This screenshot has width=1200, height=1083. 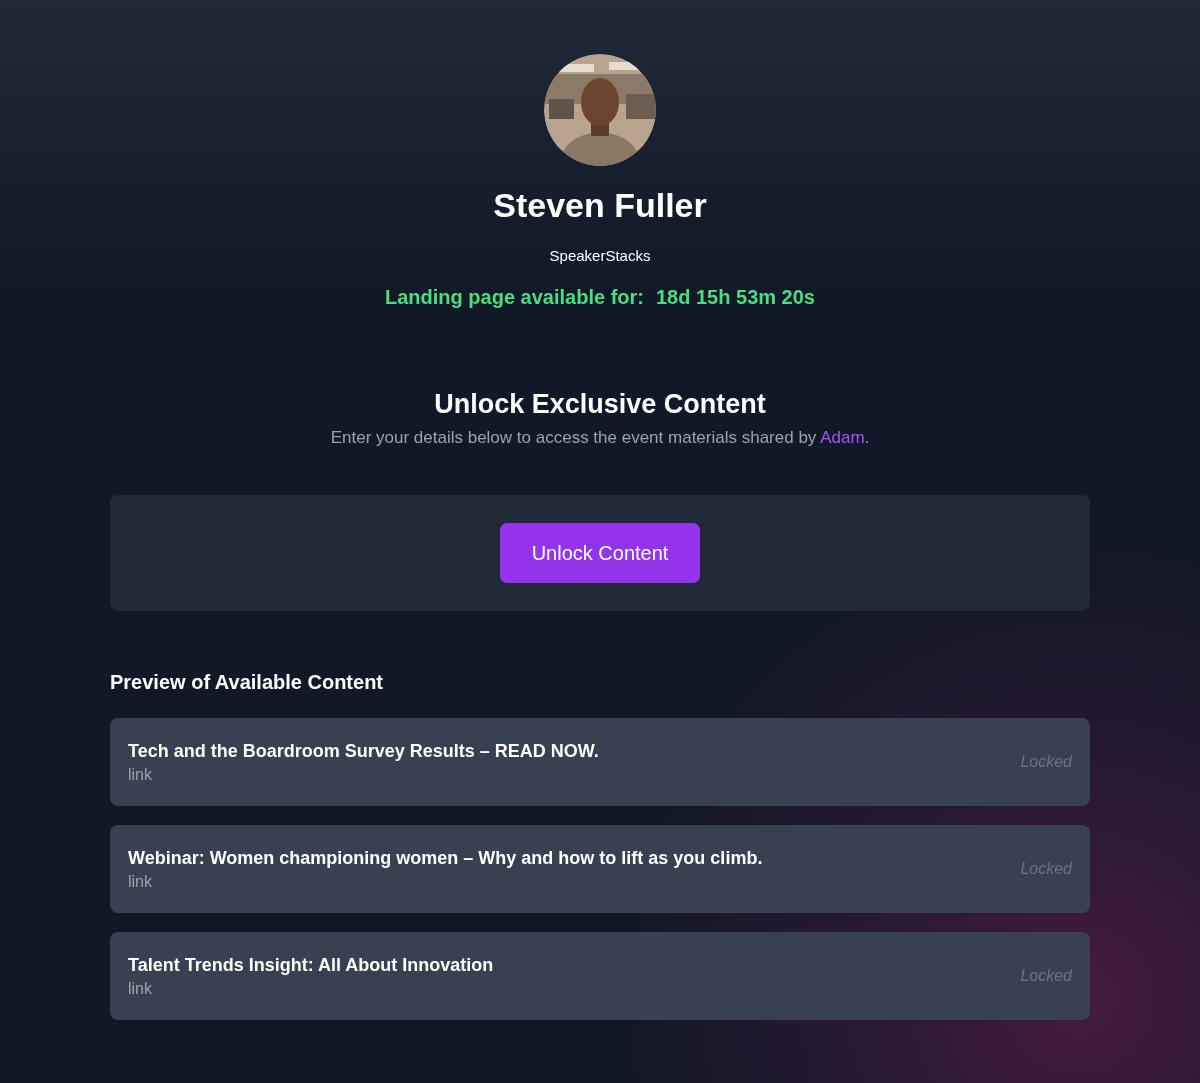 I want to click on author-link: Adam, so click(x=842, y=437).